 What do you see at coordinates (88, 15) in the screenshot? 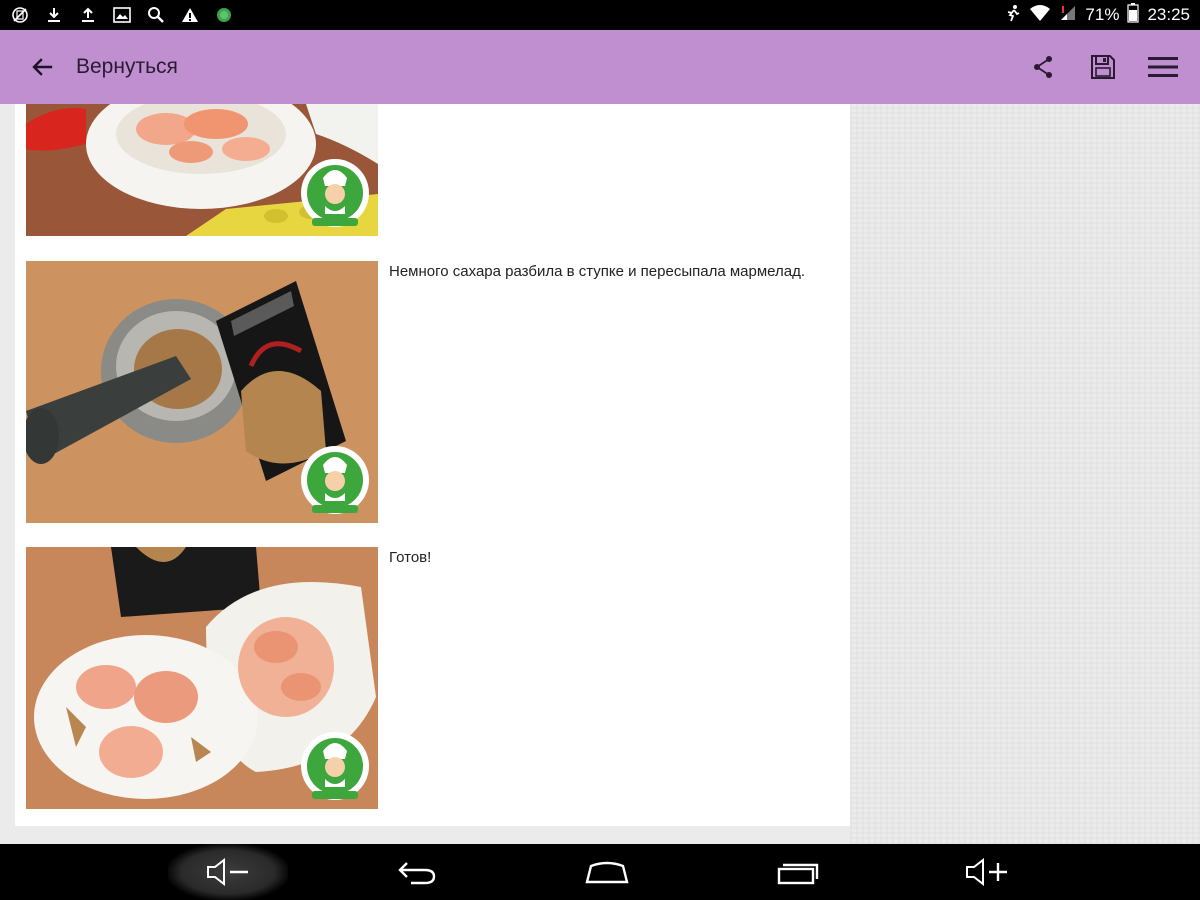
I see `upload-icon` at bounding box center [88, 15].